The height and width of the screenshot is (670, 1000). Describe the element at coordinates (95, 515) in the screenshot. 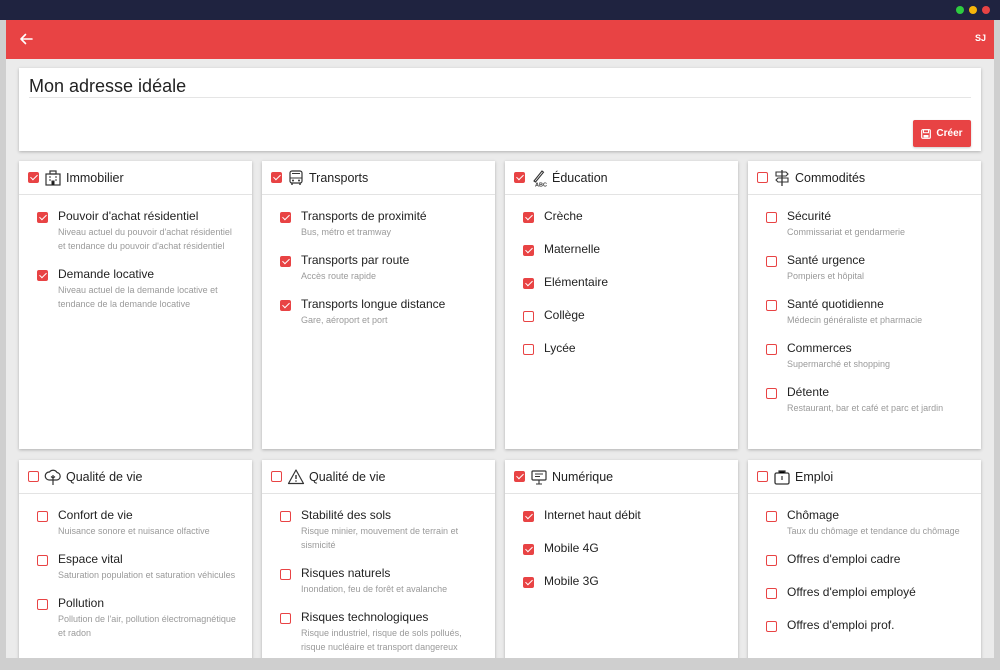

I see `criterion-label: Confort de vie` at that location.